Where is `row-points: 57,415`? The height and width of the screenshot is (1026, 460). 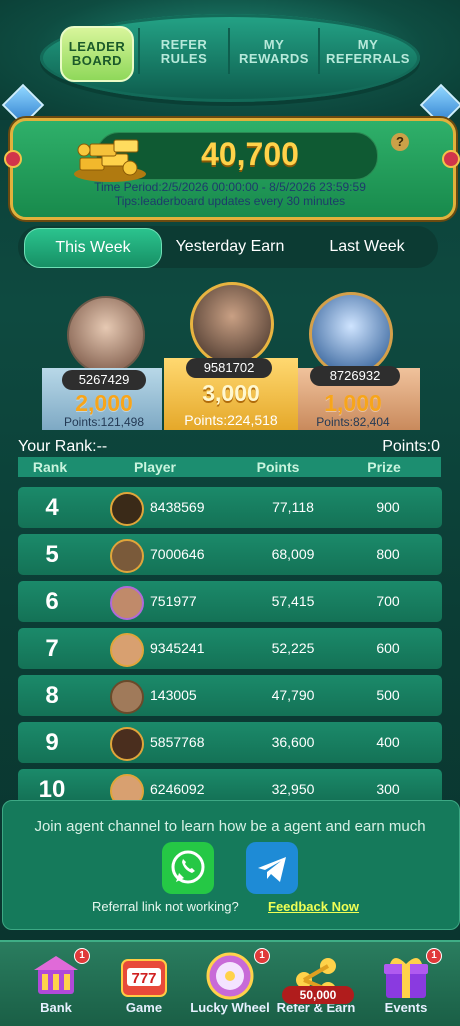 row-points: 57,415 is located at coordinates (293, 601).